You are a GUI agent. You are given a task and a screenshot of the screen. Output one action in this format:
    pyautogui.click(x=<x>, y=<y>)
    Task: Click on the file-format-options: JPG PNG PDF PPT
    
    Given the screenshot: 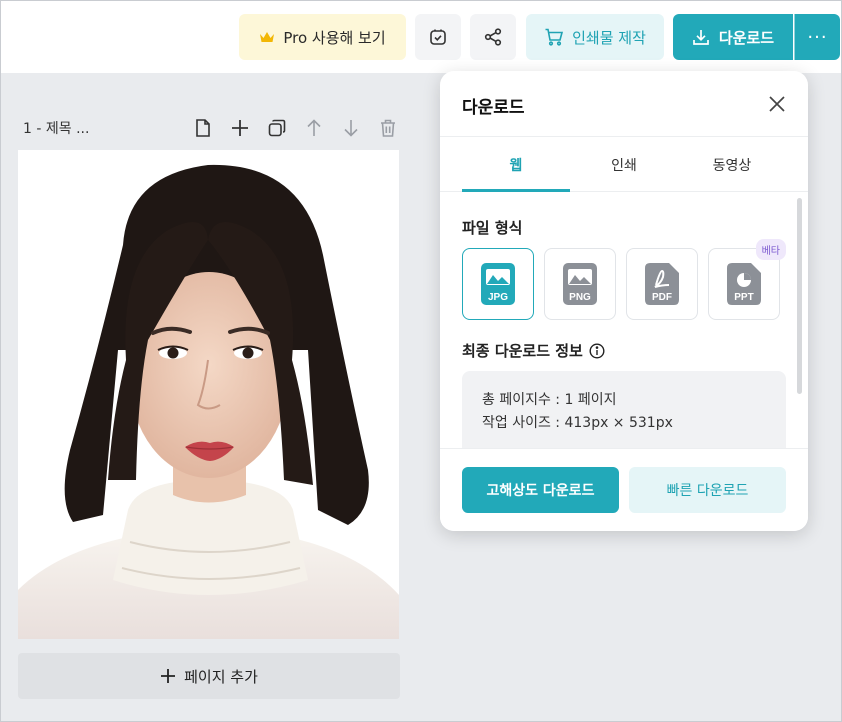 What is the action you would take?
    pyautogui.click(x=621, y=284)
    